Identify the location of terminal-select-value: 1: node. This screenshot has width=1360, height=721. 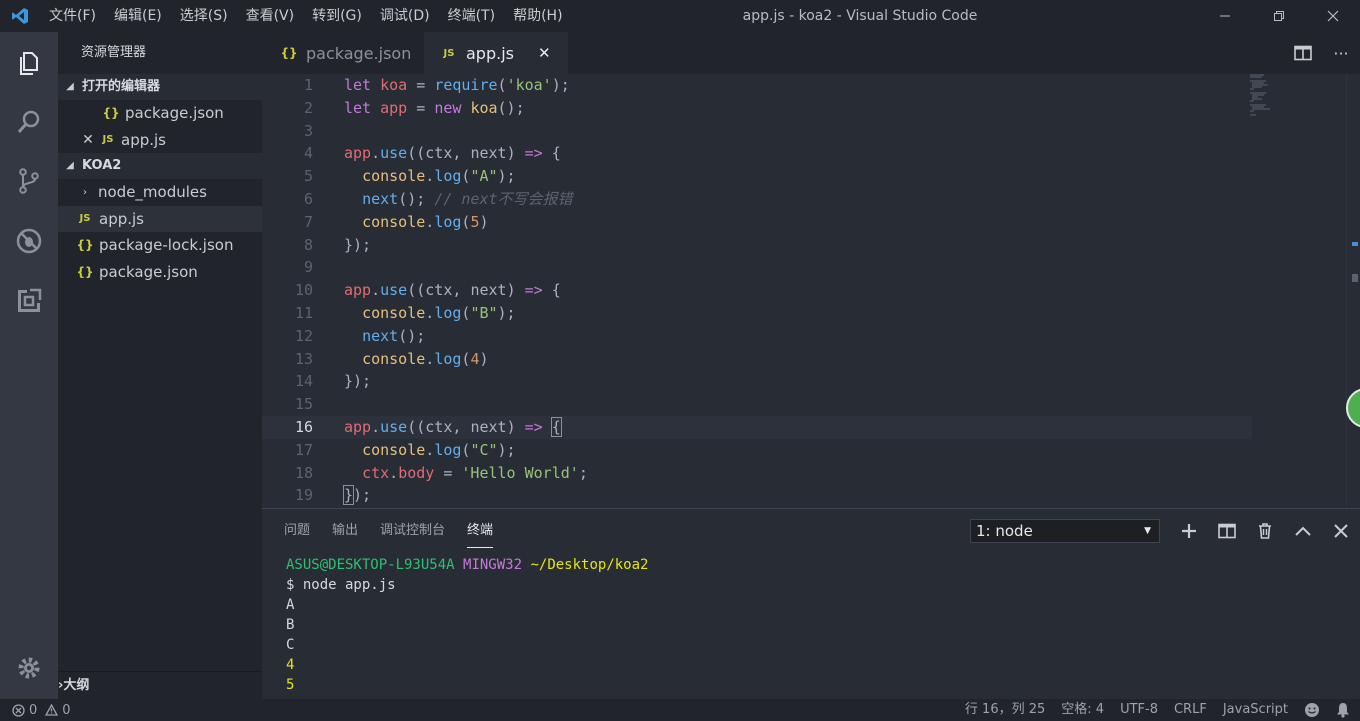
(1004, 531).